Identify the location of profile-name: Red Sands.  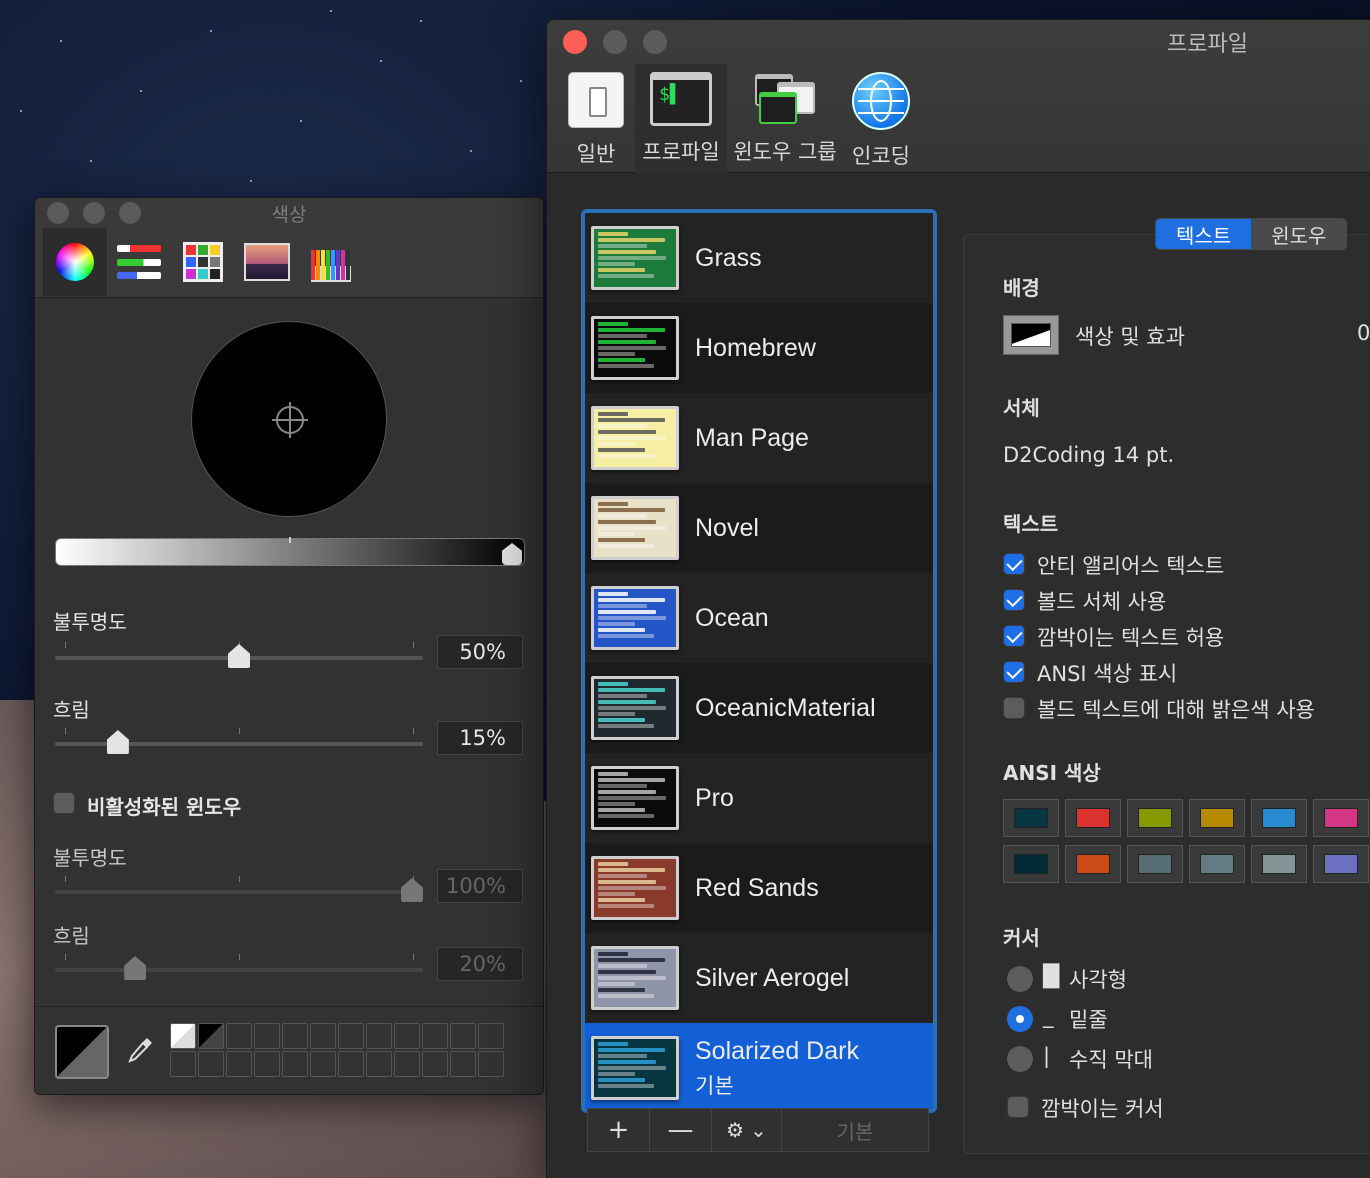
(757, 888).